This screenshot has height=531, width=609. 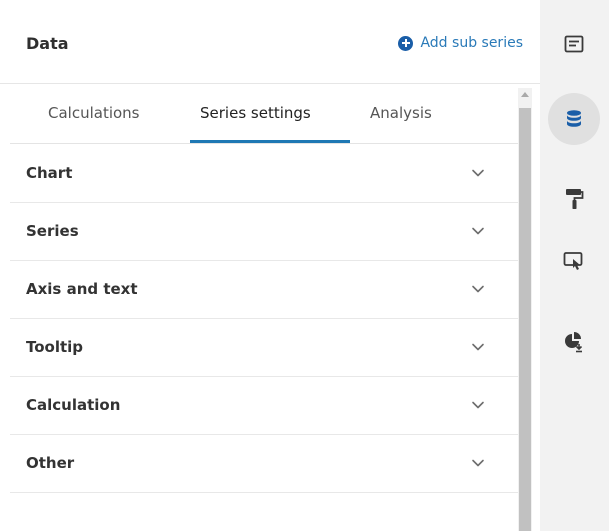 I want to click on rail-data-button, so click(x=574, y=119).